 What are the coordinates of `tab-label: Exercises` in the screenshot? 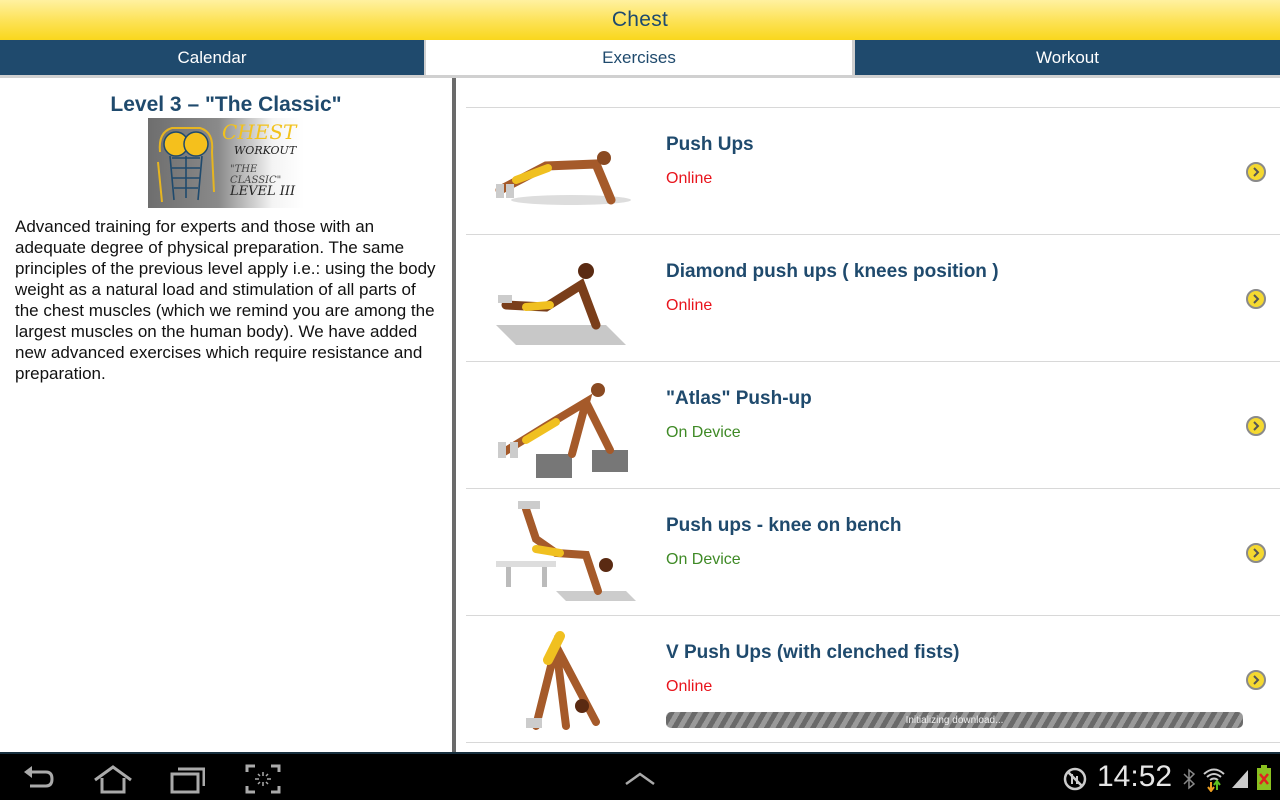 It's located at (639, 57).